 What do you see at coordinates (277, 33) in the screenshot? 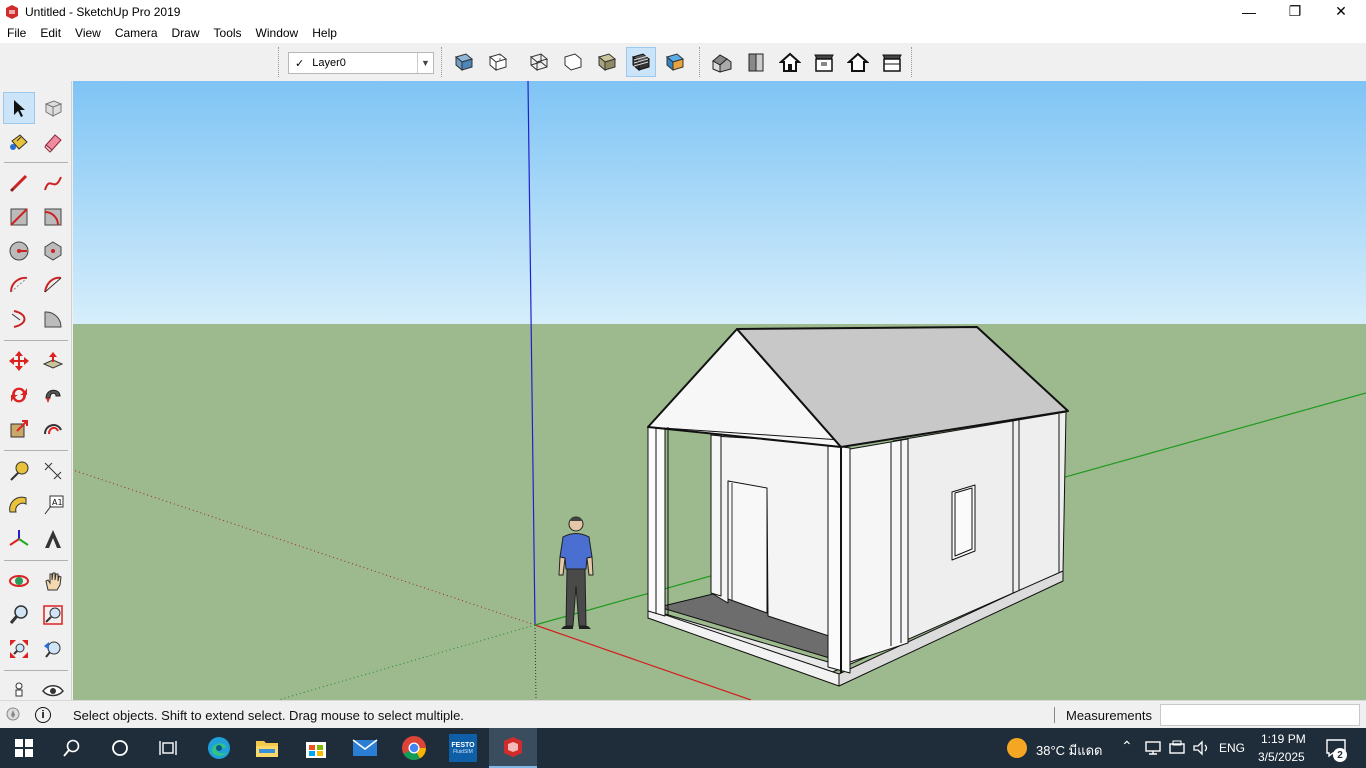
I see `menu-window: Window` at bounding box center [277, 33].